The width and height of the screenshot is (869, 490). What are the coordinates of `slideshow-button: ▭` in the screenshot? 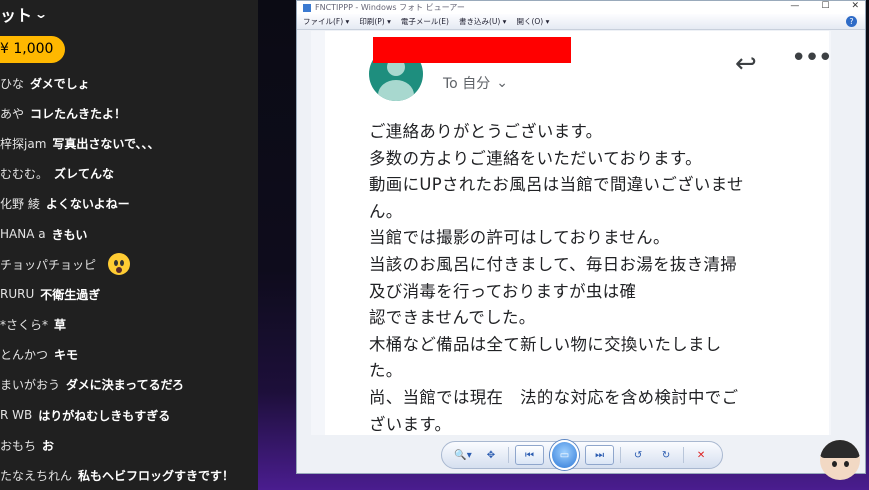 It's located at (564, 455).